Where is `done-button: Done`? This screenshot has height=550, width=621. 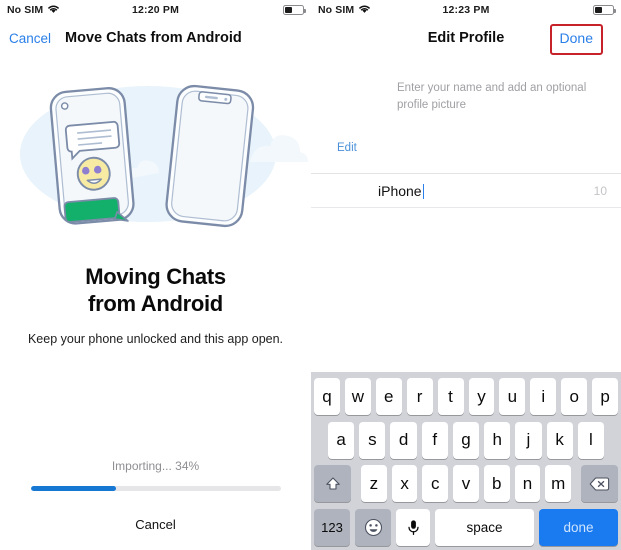
done-button: Done is located at coordinates (576, 38).